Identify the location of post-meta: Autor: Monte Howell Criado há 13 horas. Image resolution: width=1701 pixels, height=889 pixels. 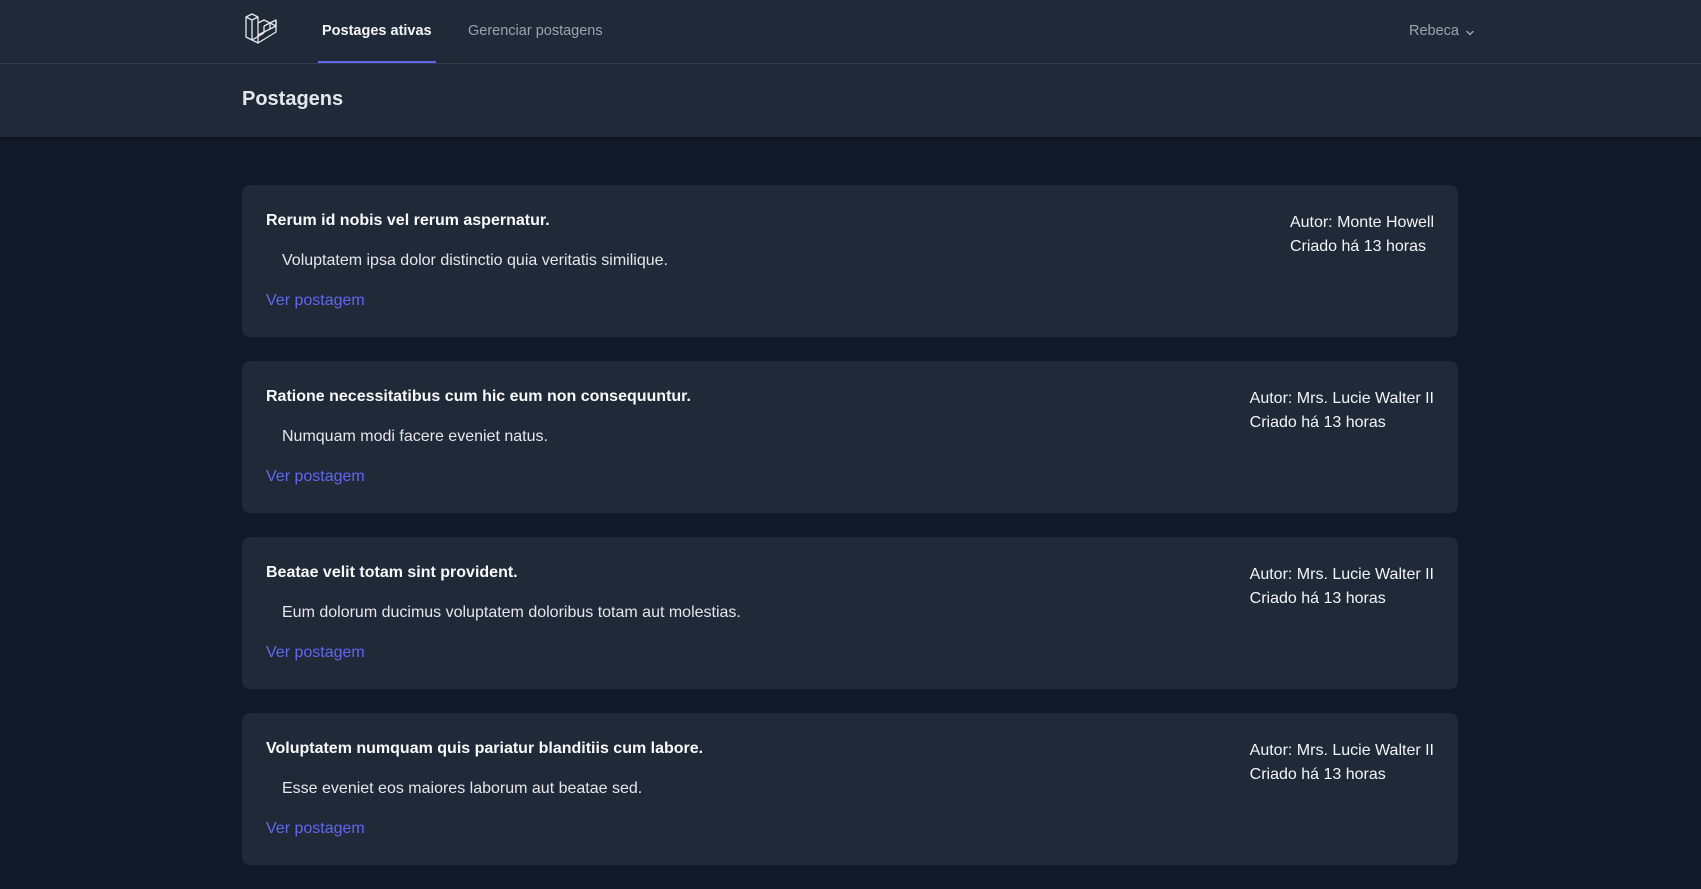
(1362, 235).